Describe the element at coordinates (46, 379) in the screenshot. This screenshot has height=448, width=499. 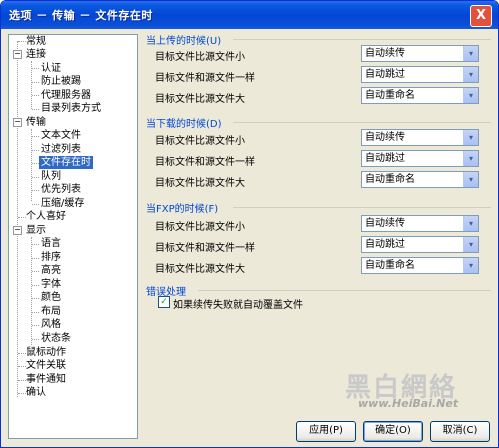
I see `tree-item-event-notify: 事件通知` at that location.